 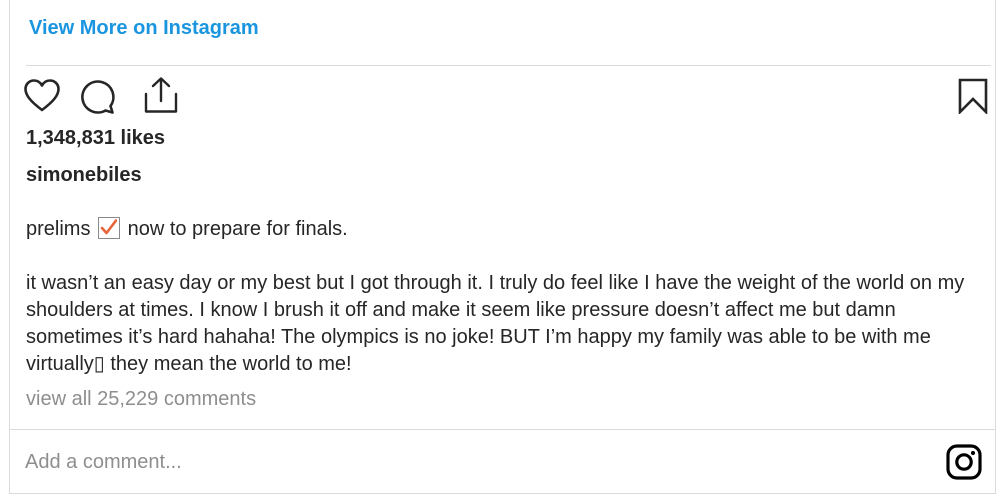 What do you see at coordinates (506, 97) in the screenshot?
I see `post-actions-bar` at bounding box center [506, 97].